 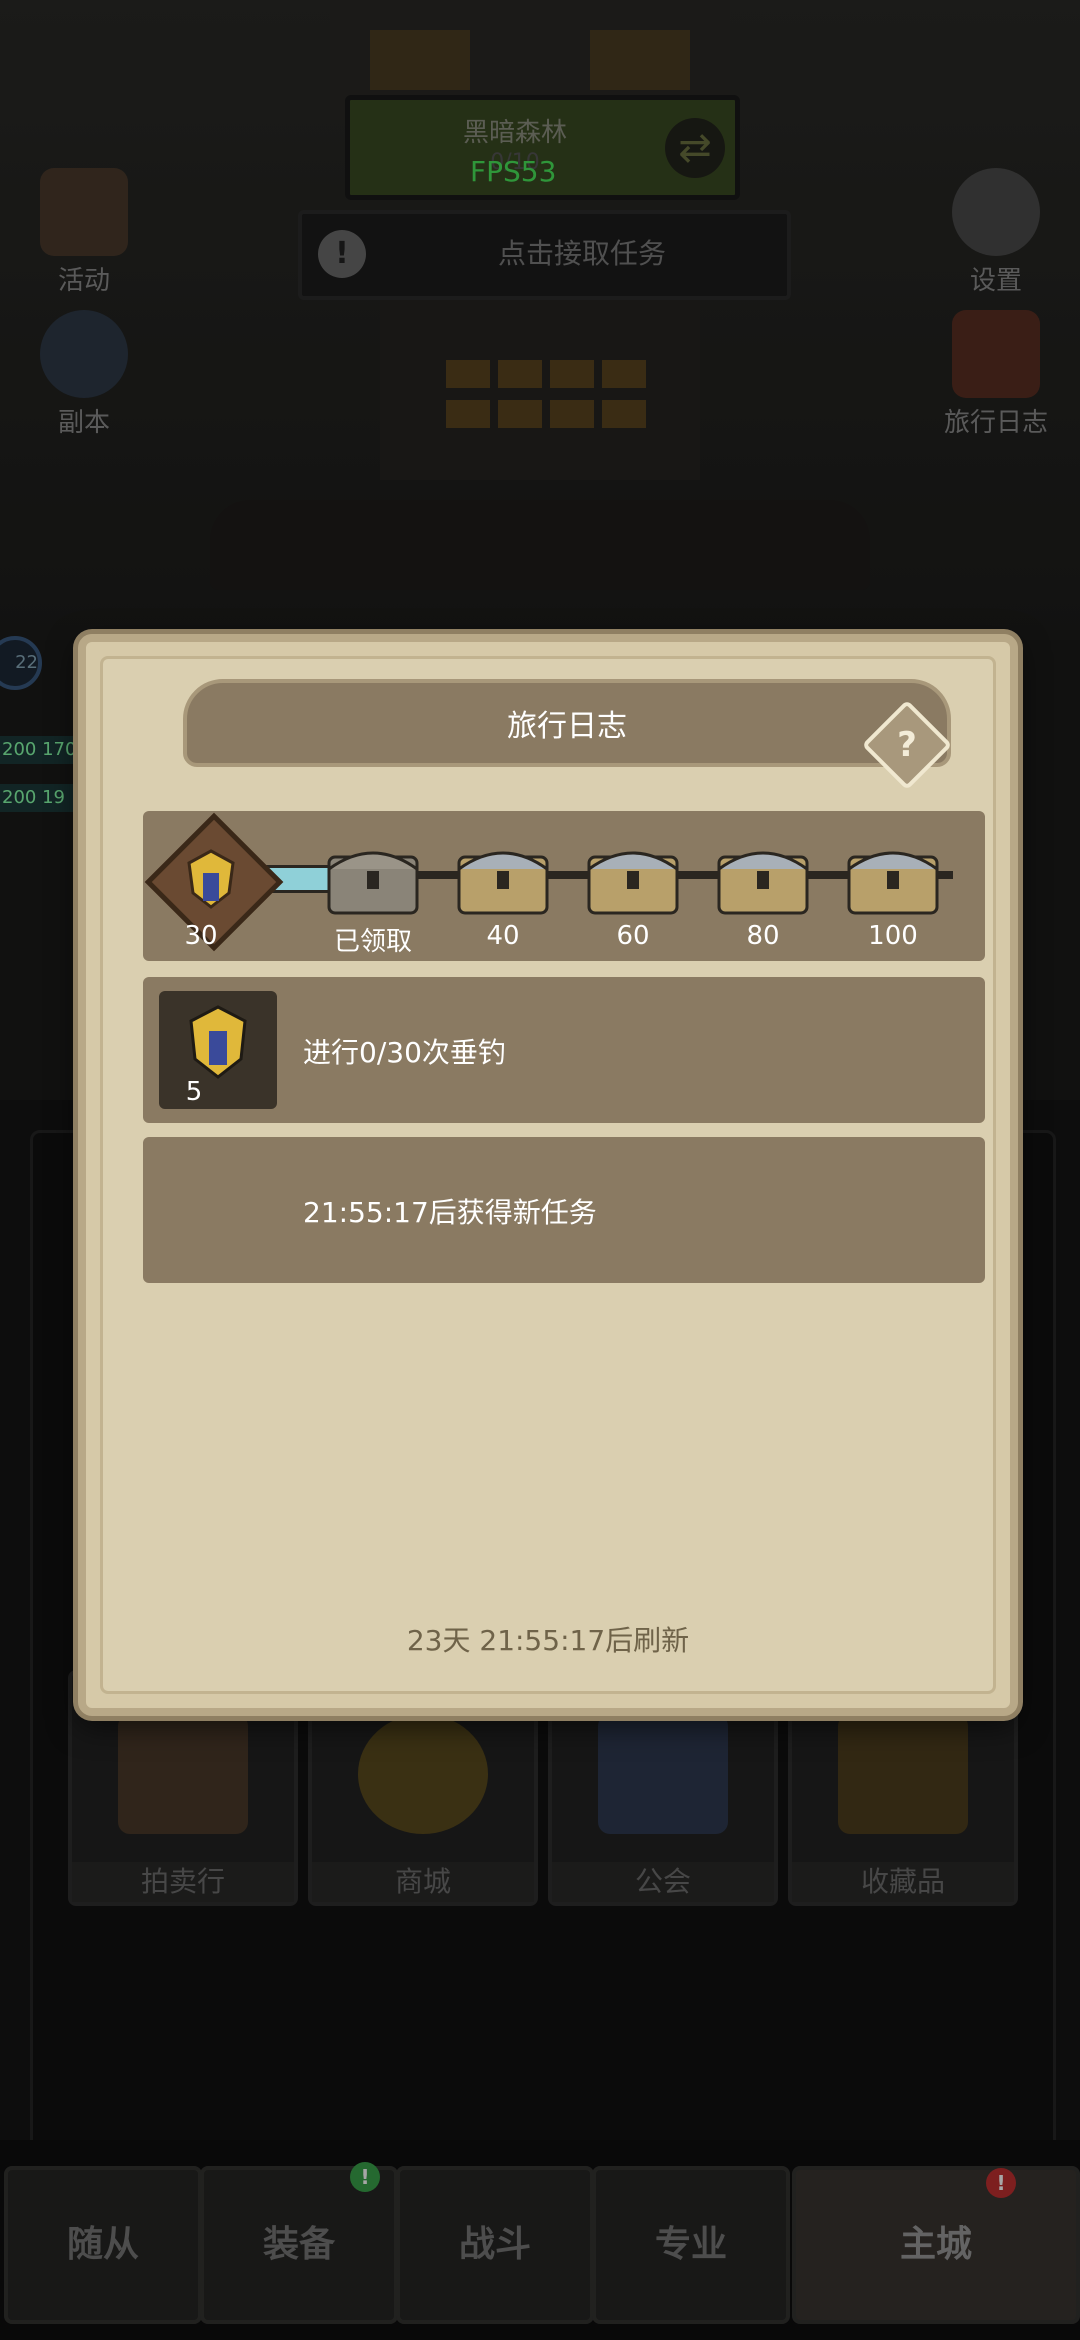 What do you see at coordinates (548, 1640) in the screenshot?
I see `refresh-timer: 23天 21:55:17后刷新` at bounding box center [548, 1640].